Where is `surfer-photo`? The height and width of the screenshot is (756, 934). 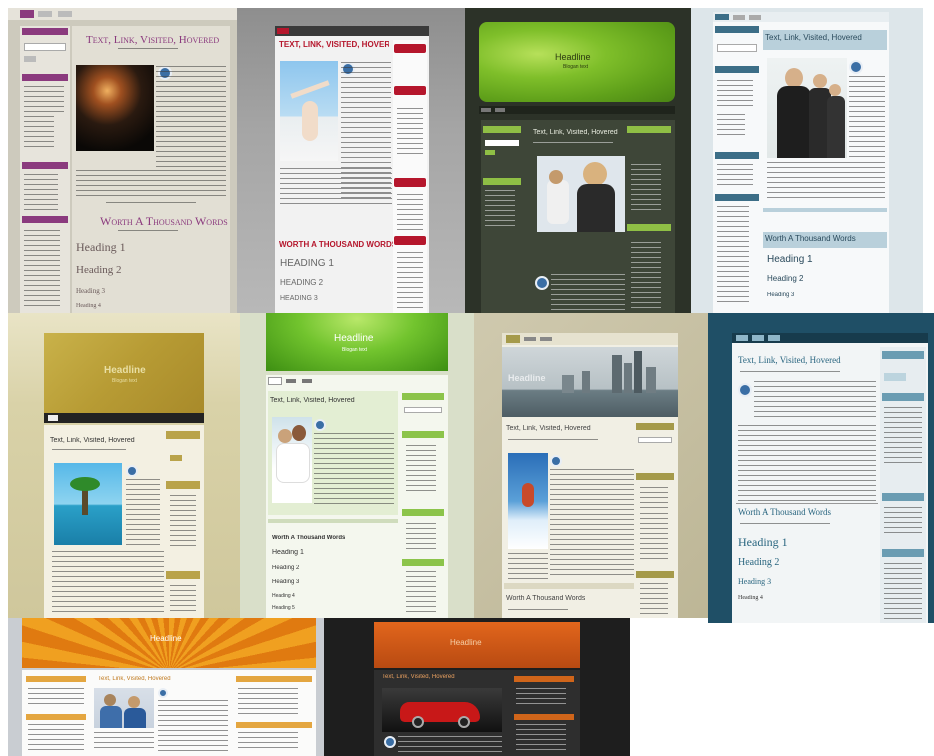 surfer-photo is located at coordinates (528, 501).